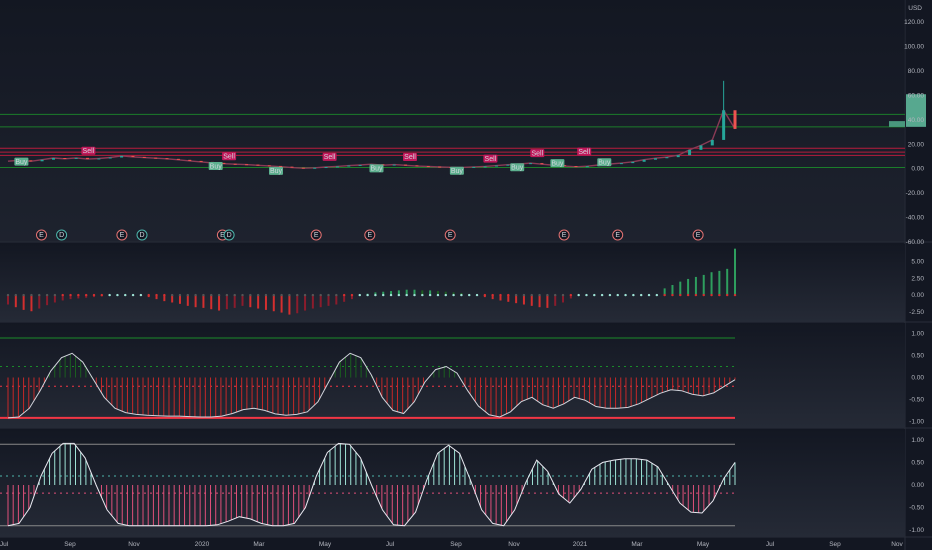 This screenshot has height=550, width=932. I want to click on price-tick-label: 20.00, so click(916, 144).